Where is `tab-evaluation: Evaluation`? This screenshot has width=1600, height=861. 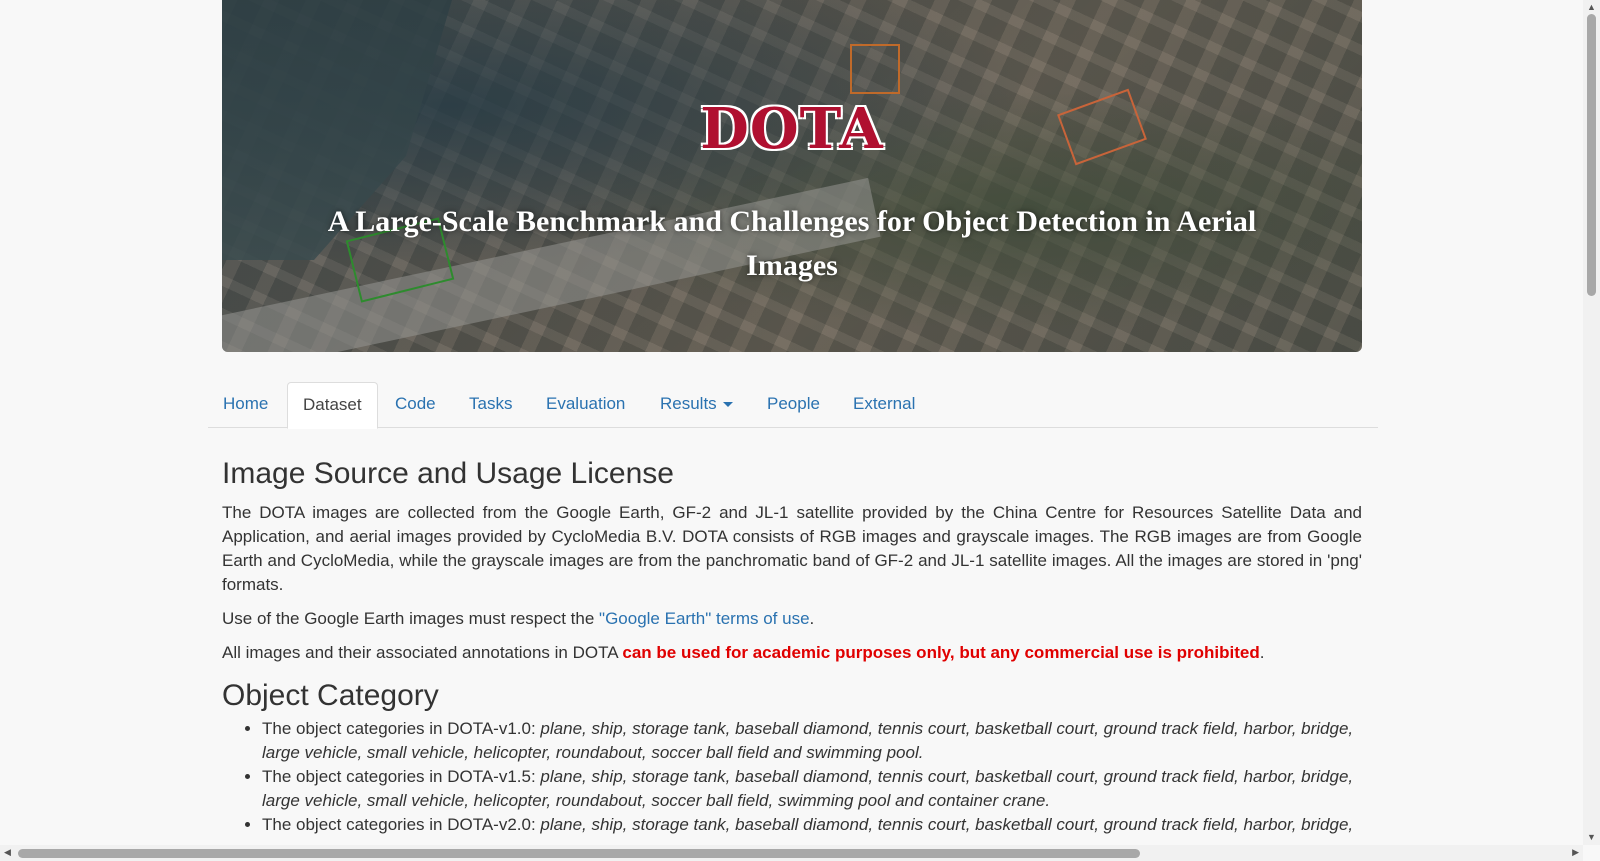 tab-evaluation: Evaluation is located at coordinates (585, 404).